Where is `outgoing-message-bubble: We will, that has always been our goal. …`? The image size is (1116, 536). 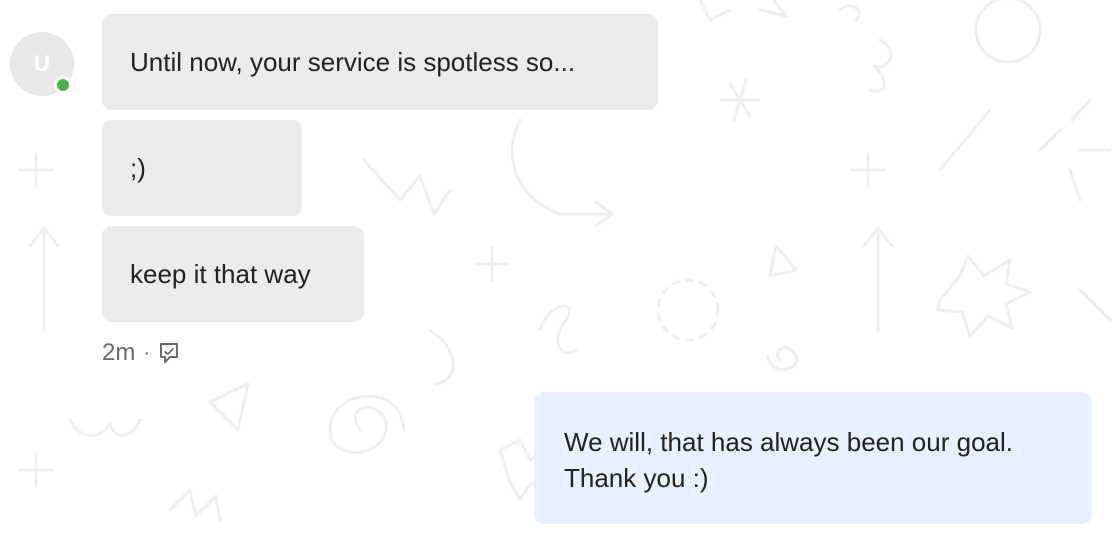
outgoing-message-bubble: We will, that has always been our goal. … is located at coordinates (813, 458).